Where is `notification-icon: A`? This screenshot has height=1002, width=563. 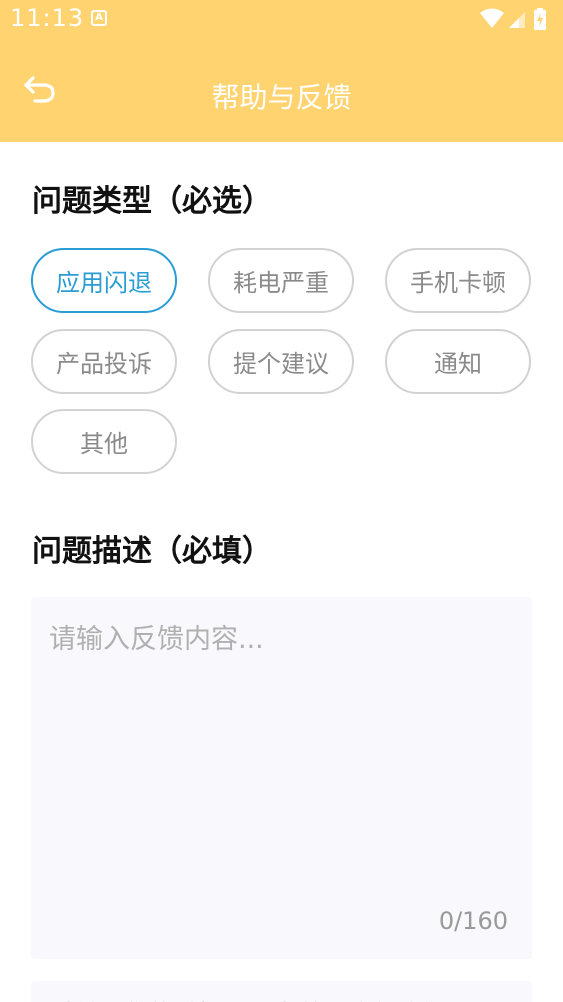
notification-icon: A is located at coordinates (99, 18).